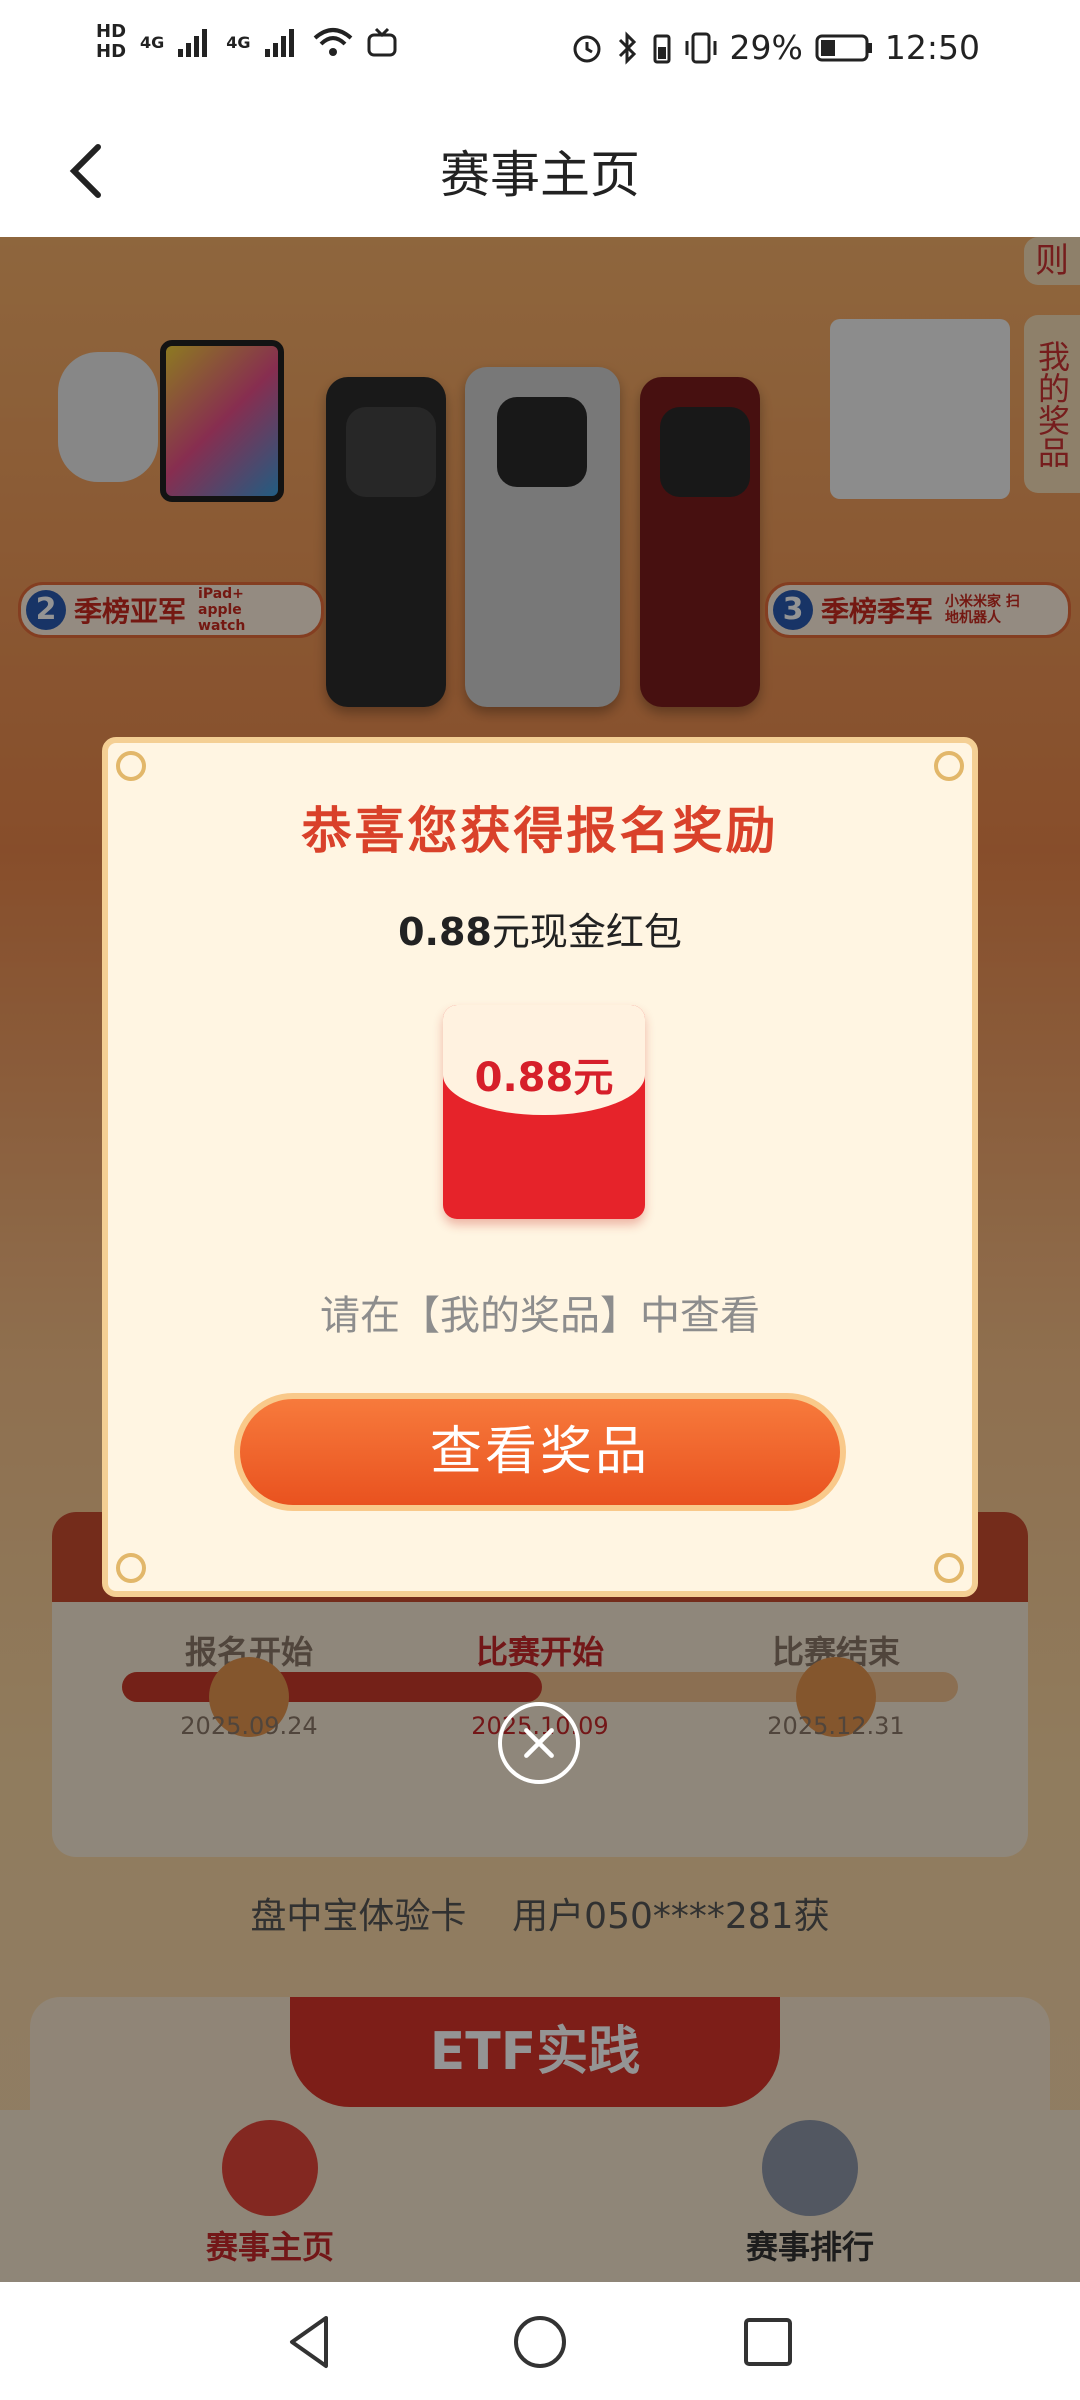 This screenshot has width=1080, height=2400. I want to click on hd-indicator: HD HD, so click(111, 41).